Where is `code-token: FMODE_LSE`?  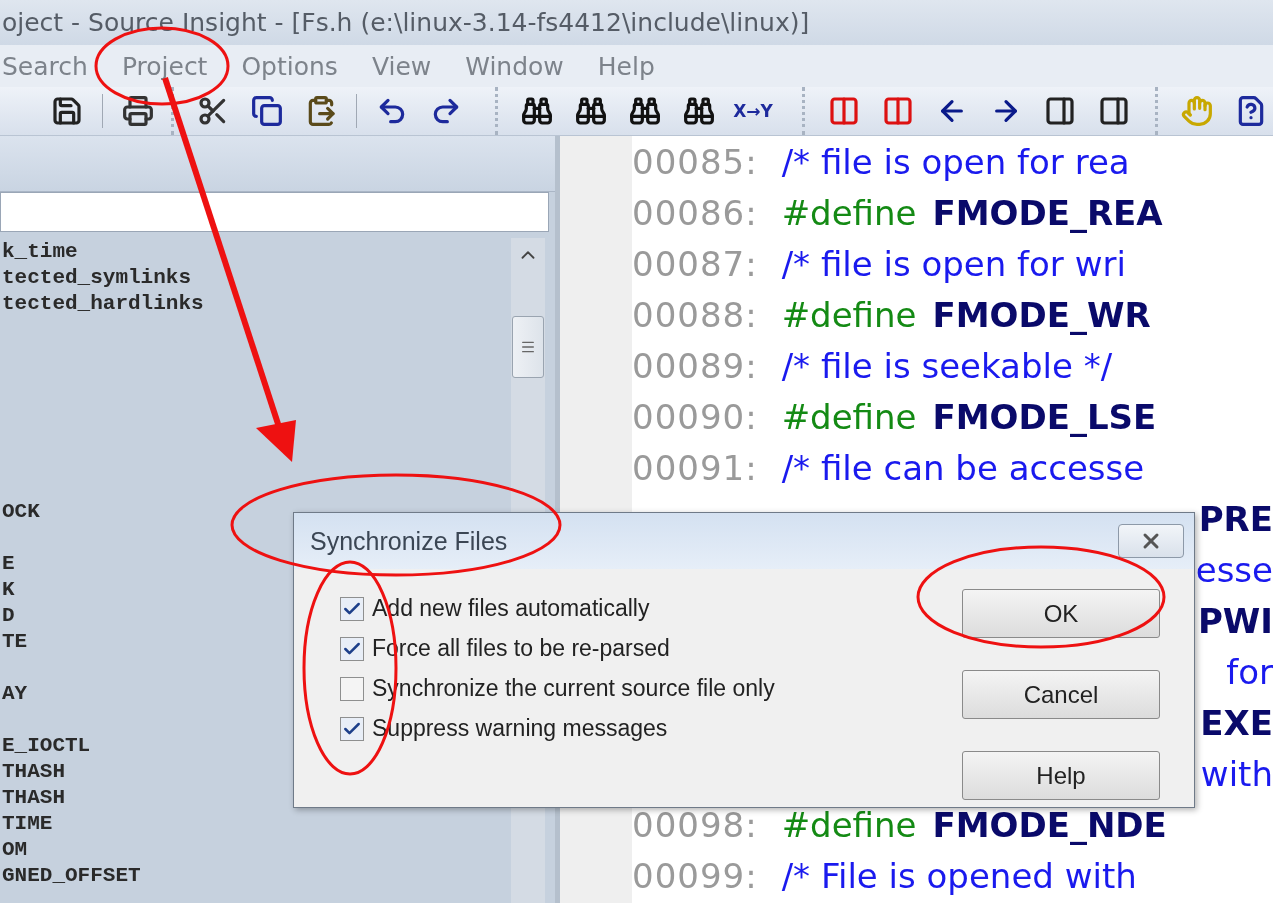
code-token: FMODE_LSE is located at coordinates (1044, 416).